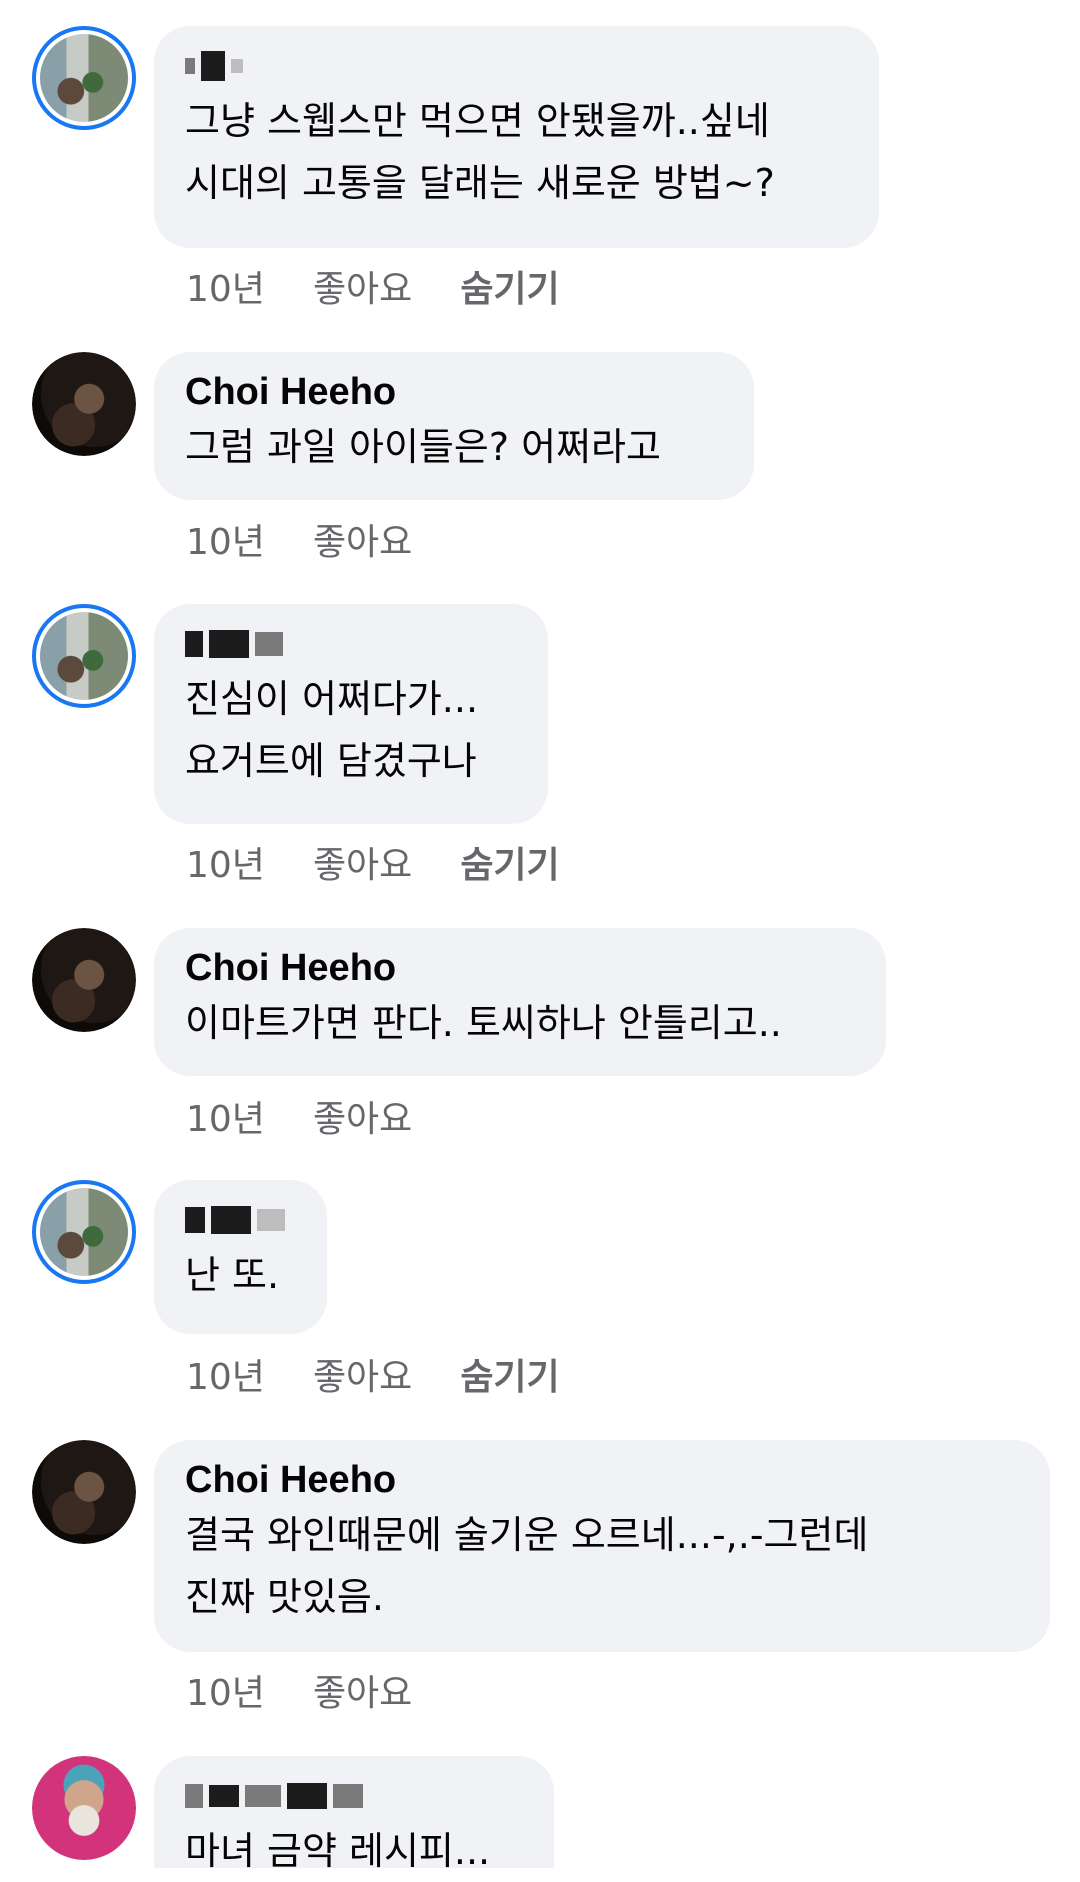 The width and height of the screenshot is (1080, 1882). Describe the element at coordinates (232, 1275) in the screenshot. I see `comment-text: 난 또.` at that location.